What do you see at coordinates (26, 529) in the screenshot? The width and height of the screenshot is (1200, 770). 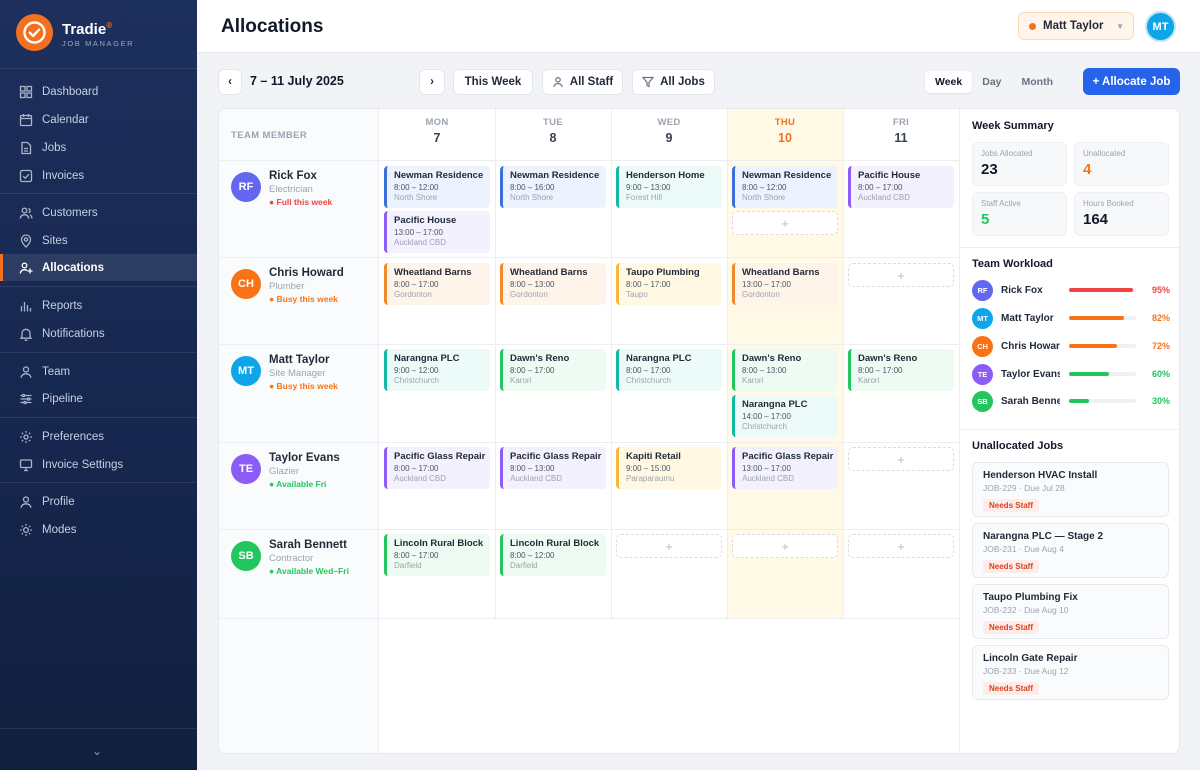 I see `sun-icon` at bounding box center [26, 529].